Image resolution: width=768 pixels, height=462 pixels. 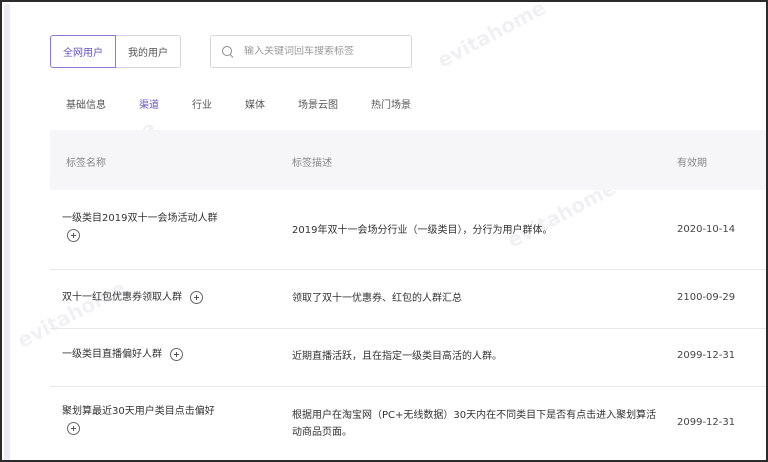 I want to click on tag-name-cell: 一级类目直播偏好人群, so click(x=162, y=355).